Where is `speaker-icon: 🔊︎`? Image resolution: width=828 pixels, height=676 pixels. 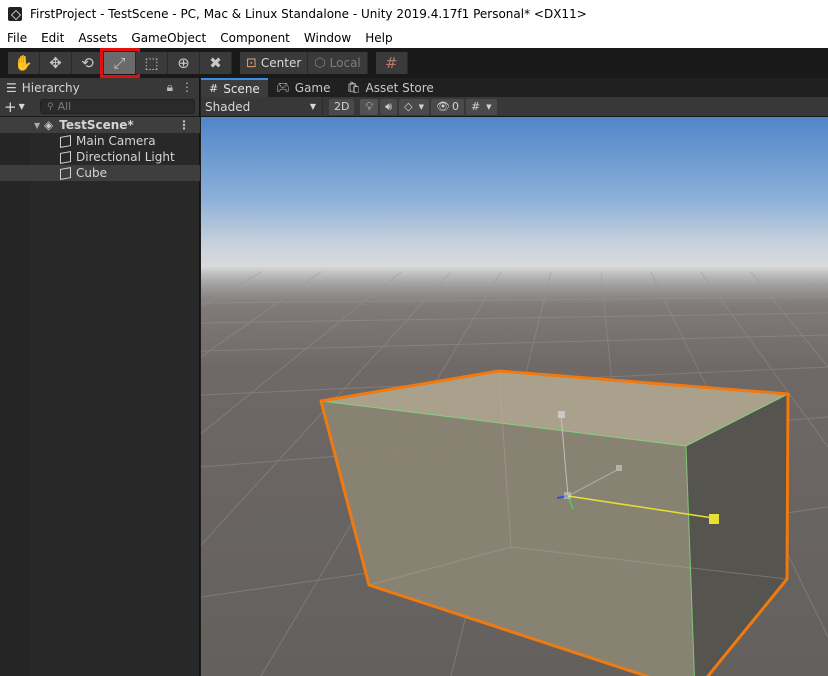 speaker-icon: 🔊︎ is located at coordinates (389, 106).